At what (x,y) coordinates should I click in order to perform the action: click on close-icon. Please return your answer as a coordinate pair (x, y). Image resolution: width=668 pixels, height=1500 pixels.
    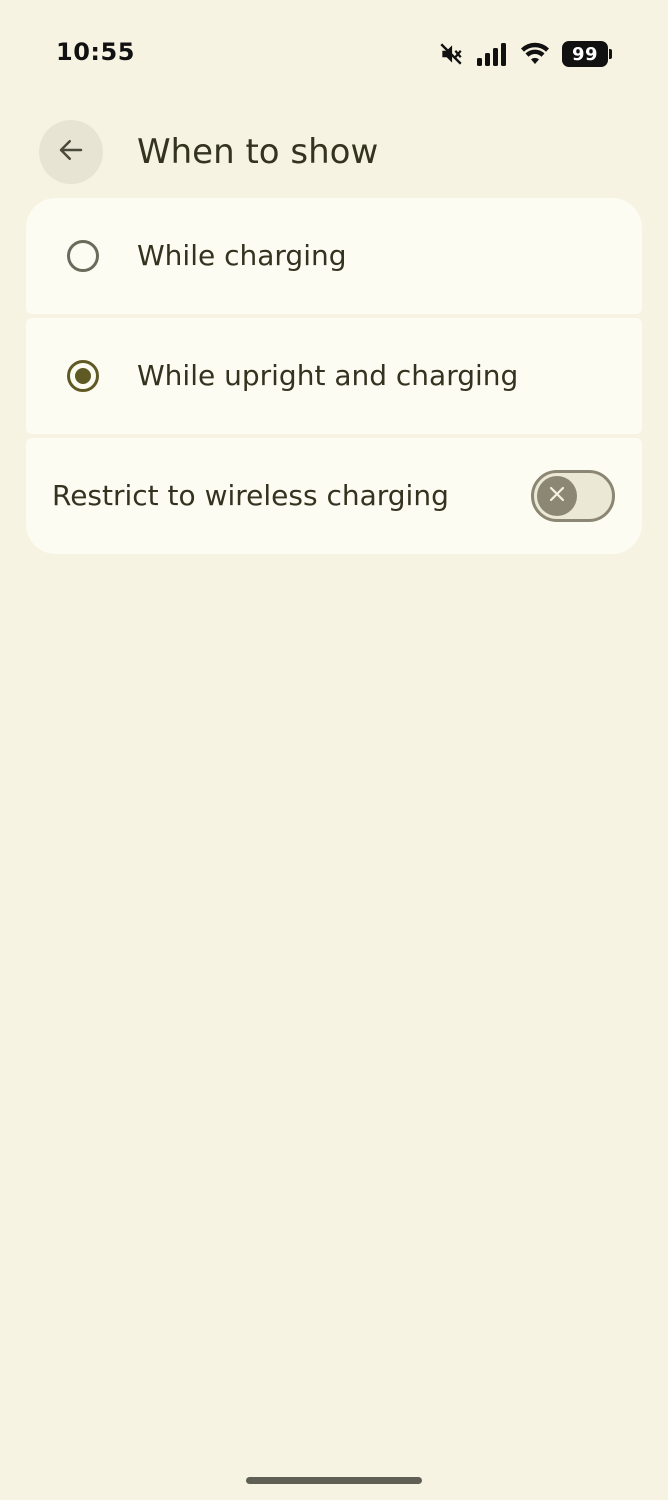
    Looking at the image, I should click on (557, 496).